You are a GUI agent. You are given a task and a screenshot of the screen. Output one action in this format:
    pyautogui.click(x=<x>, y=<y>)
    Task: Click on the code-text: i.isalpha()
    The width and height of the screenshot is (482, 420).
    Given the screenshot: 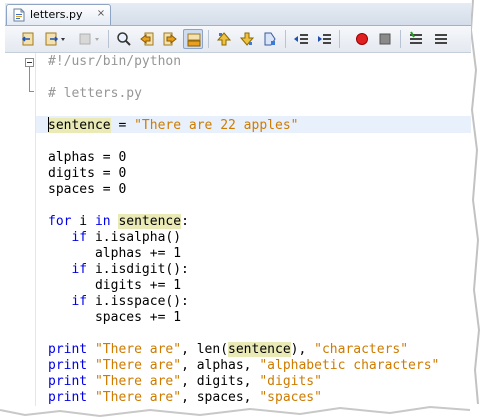 What is the action you would take?
    pyautogui.click(x=134, y=237)
    